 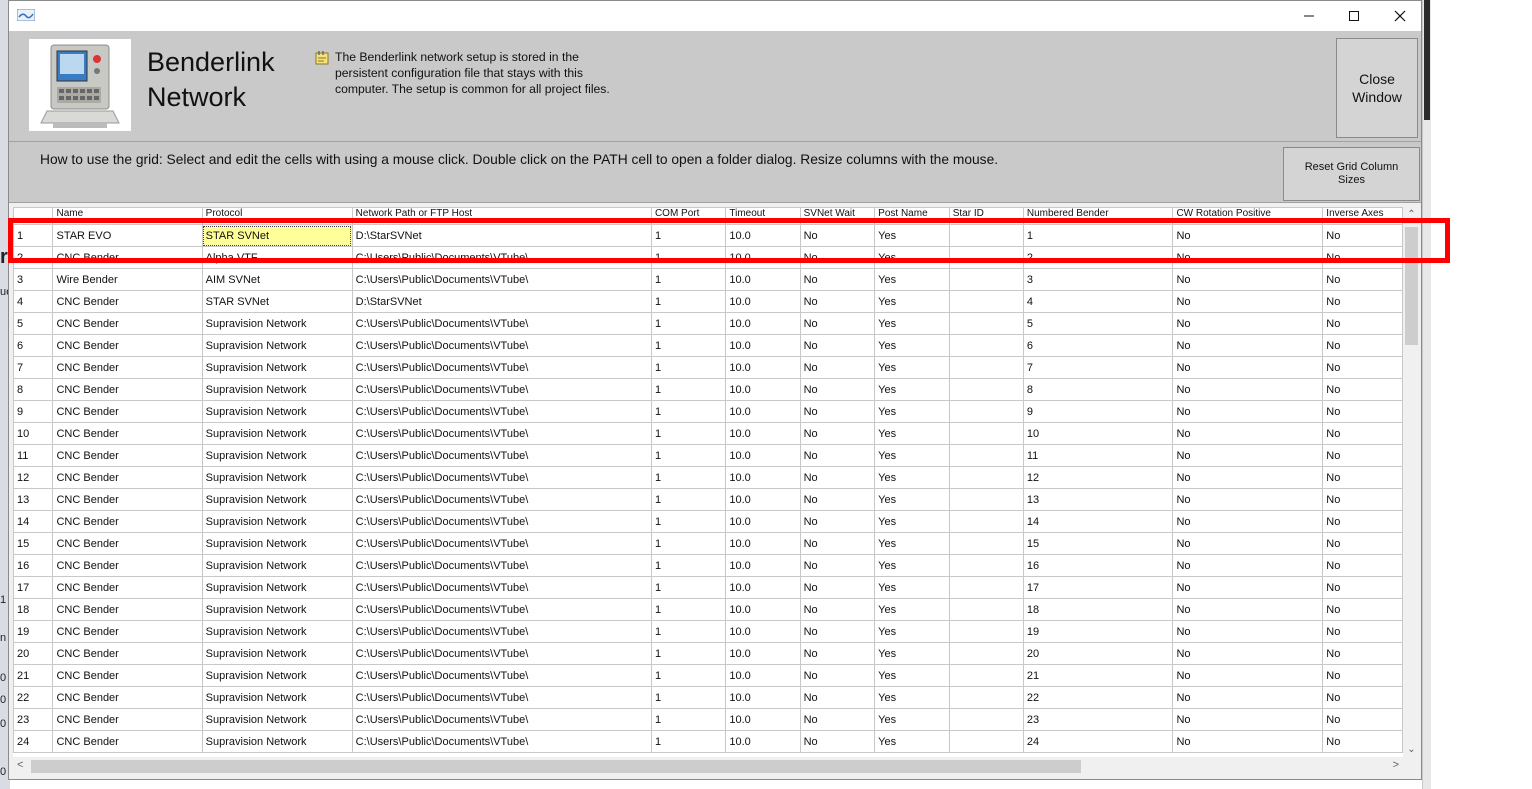 I want to click on row-number-cell: 11, so click(x=33, y=455).